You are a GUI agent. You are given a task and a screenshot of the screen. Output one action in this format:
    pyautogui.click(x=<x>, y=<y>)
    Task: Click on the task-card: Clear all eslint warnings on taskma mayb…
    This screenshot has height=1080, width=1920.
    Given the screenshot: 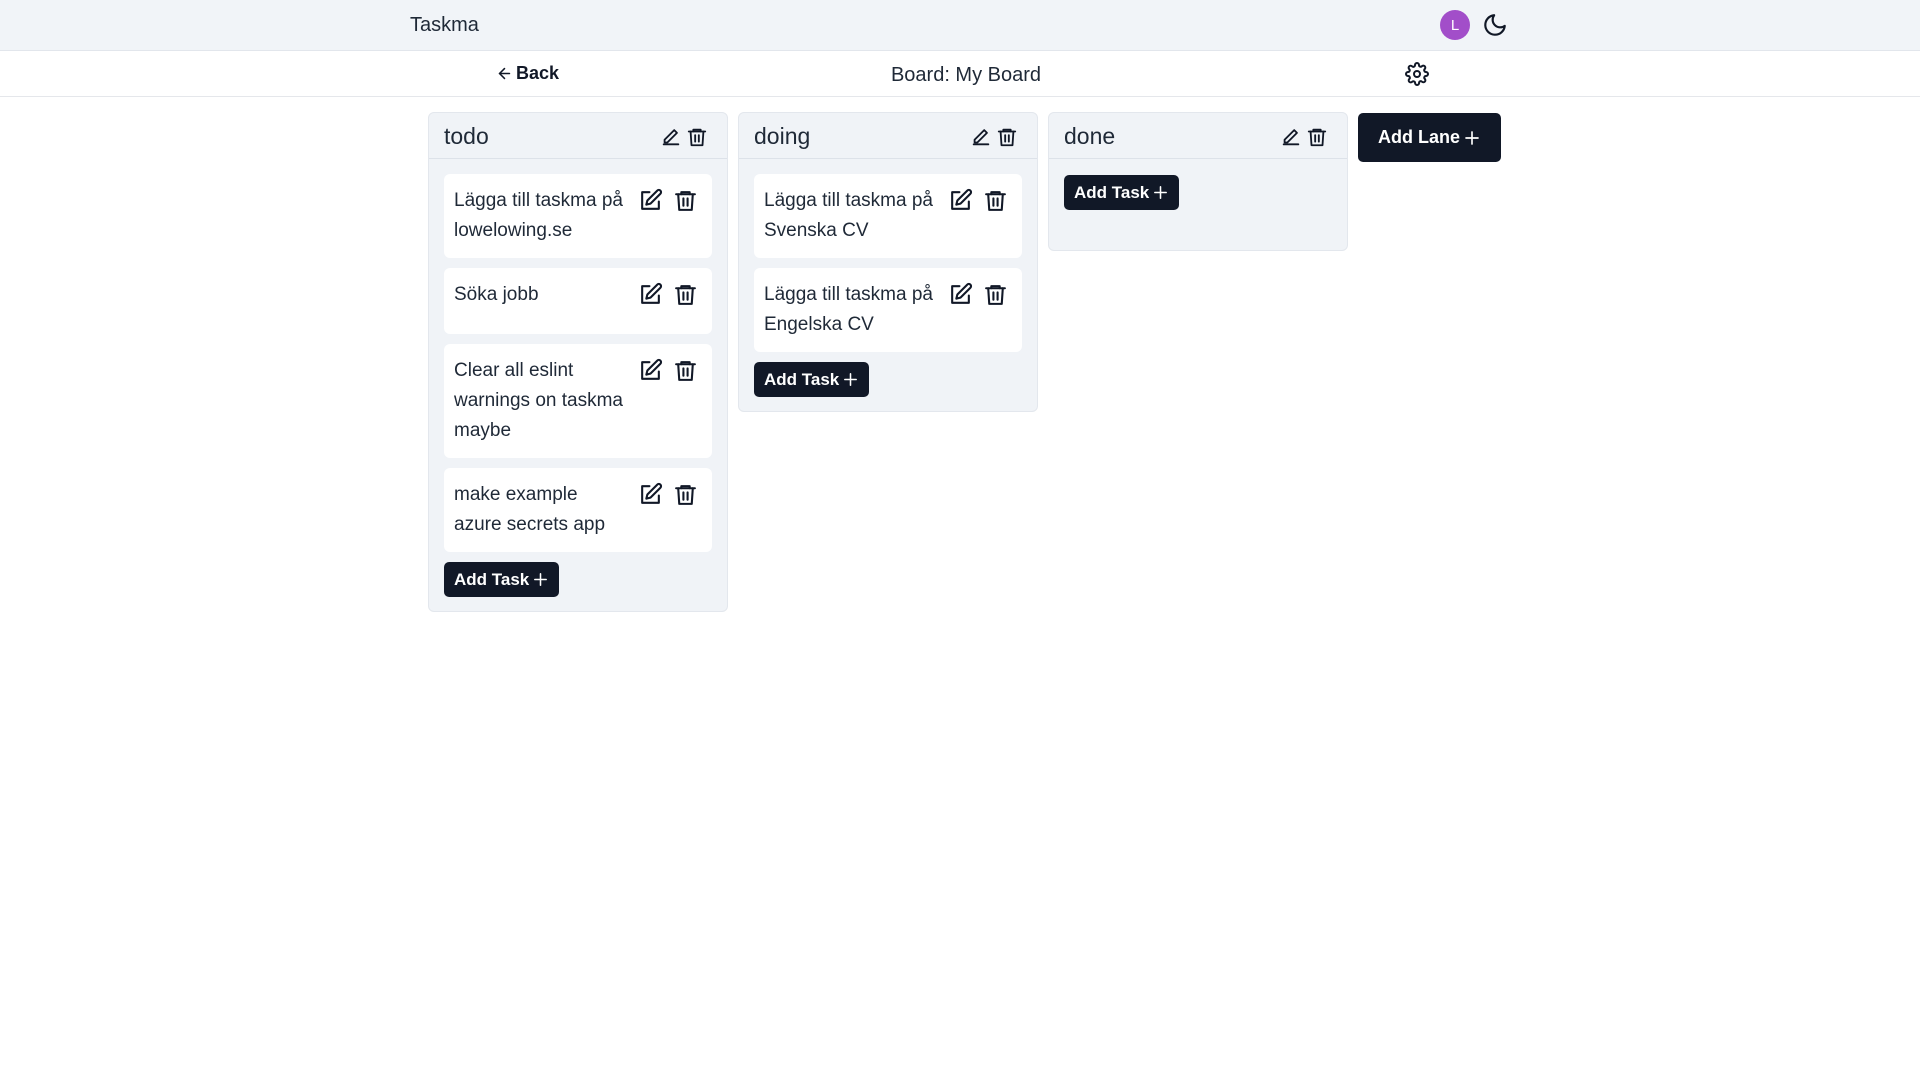 What is the action you would take?
    pyautogui.click(x=578, y=401)
    